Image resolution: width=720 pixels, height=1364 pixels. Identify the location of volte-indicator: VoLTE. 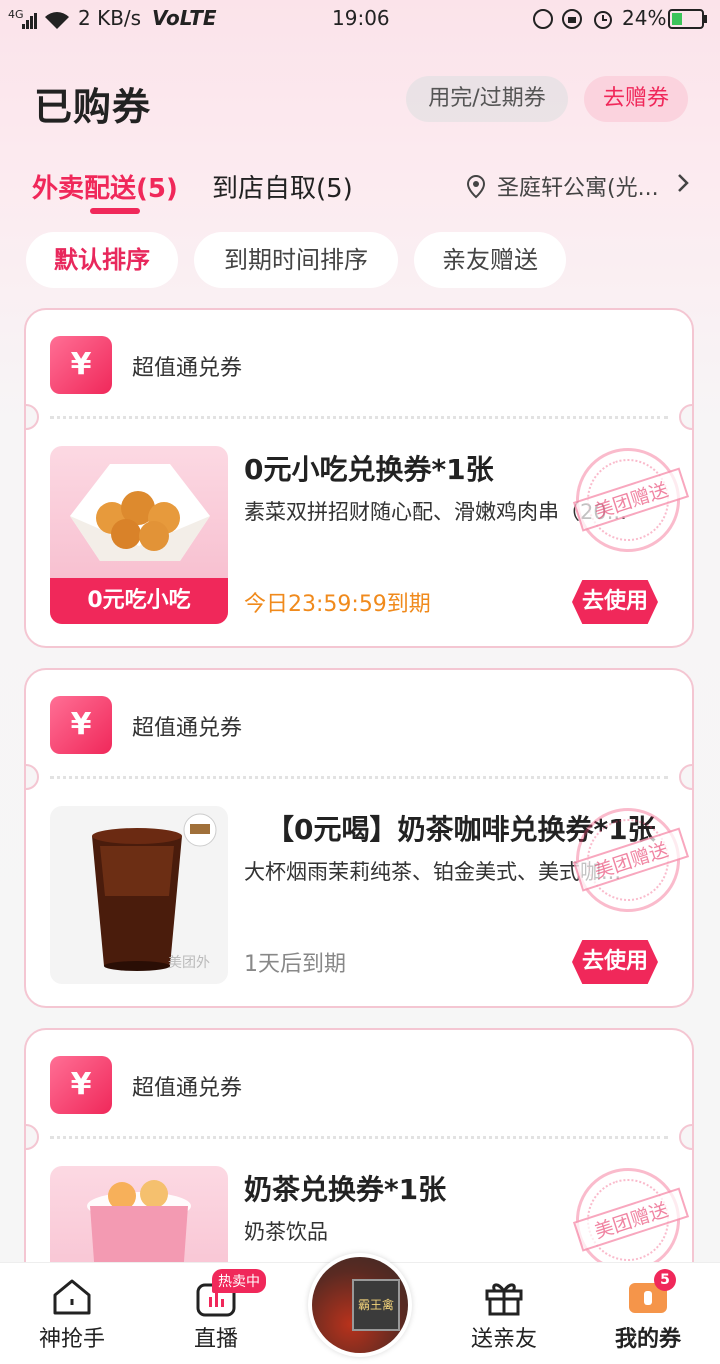
(184, 18).